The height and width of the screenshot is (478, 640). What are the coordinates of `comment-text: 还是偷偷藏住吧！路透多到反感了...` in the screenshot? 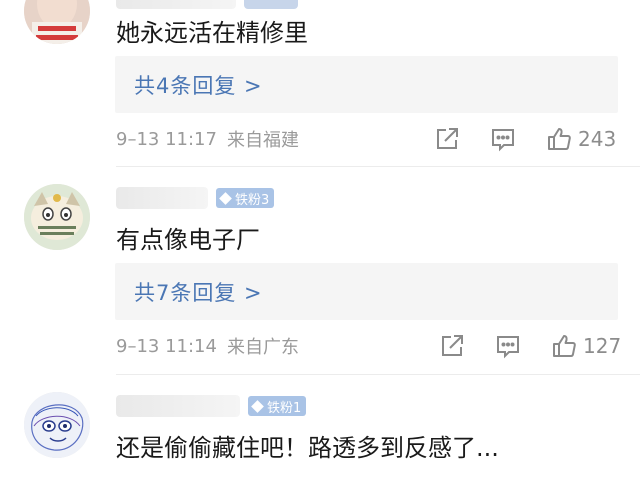 It's located at (307, 448).